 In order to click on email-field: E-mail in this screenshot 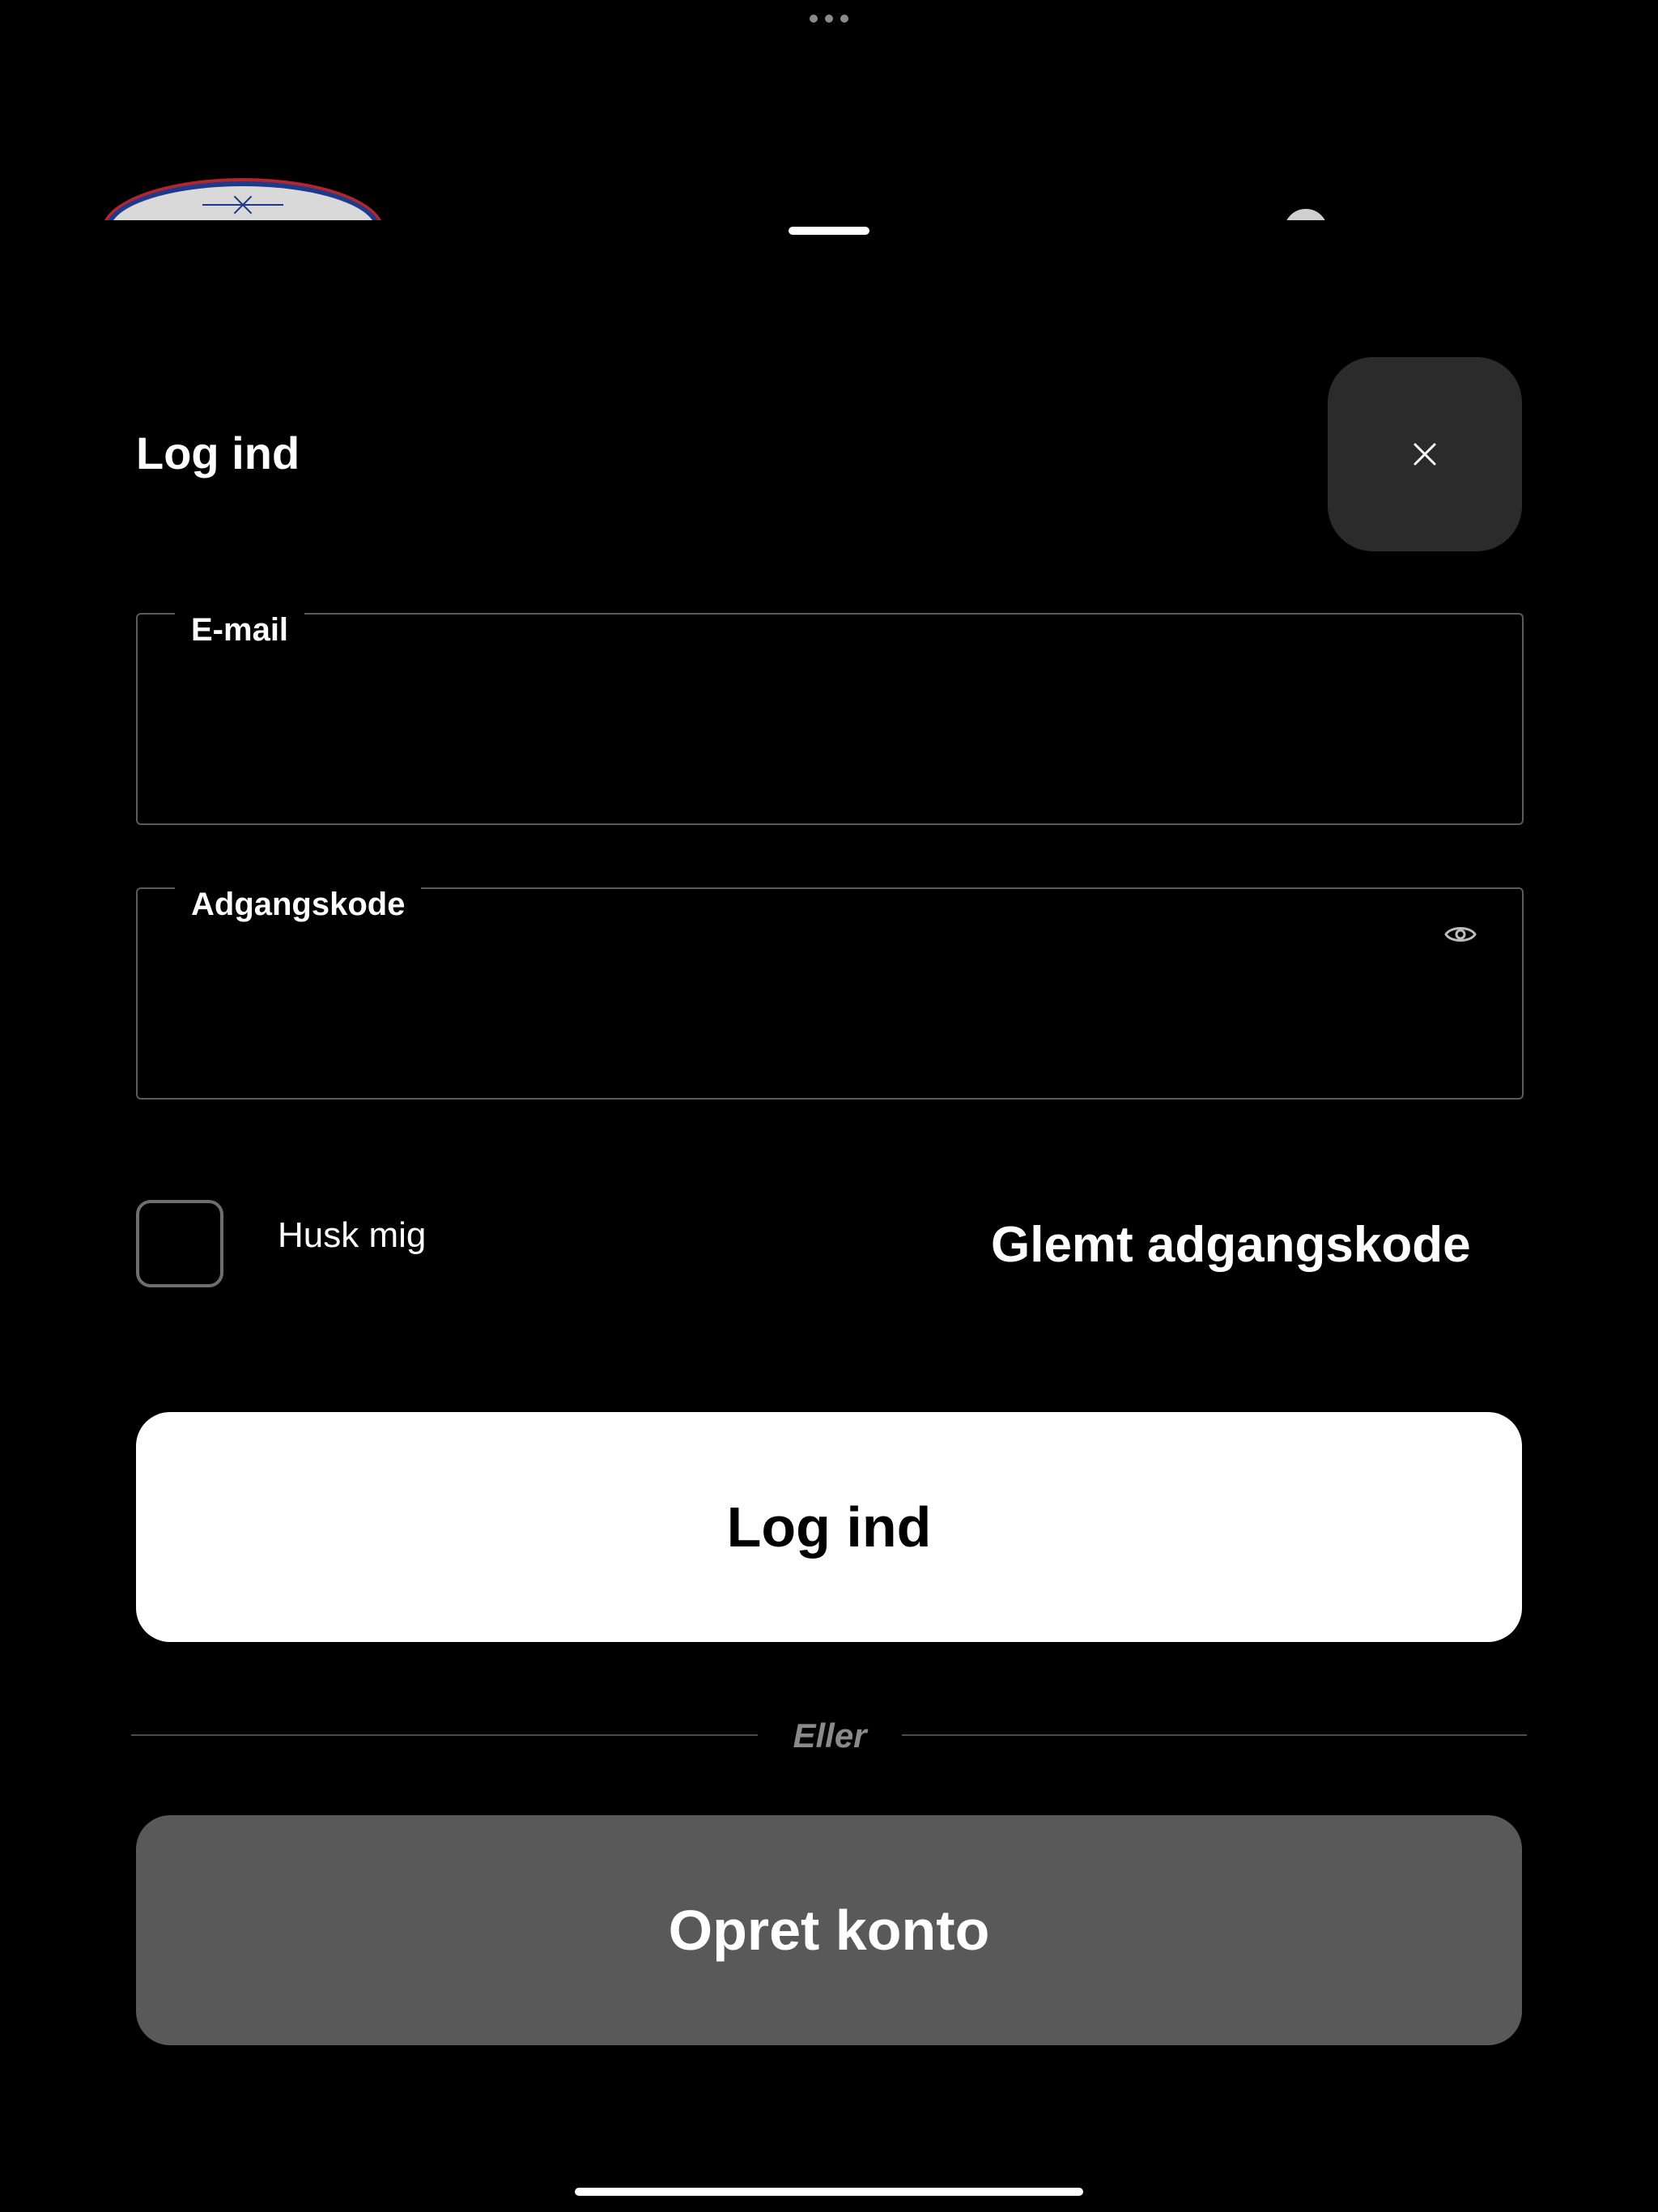, I will do `click(830, 714)`.